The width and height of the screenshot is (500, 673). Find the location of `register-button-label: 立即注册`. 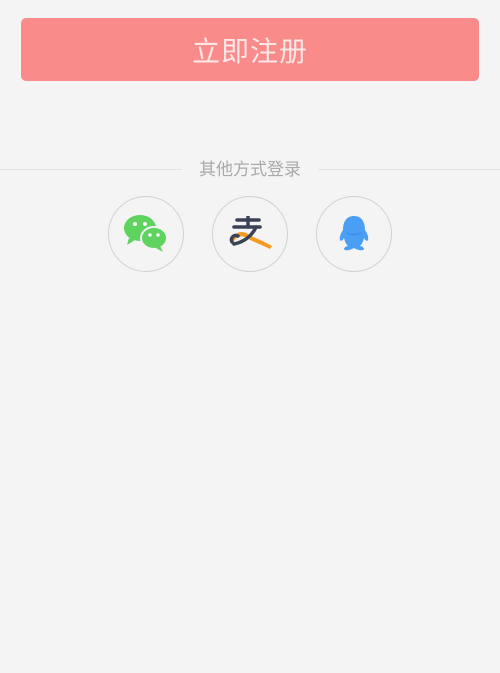

register-button-label: 立即注册 is located at coordinates (249, 51).